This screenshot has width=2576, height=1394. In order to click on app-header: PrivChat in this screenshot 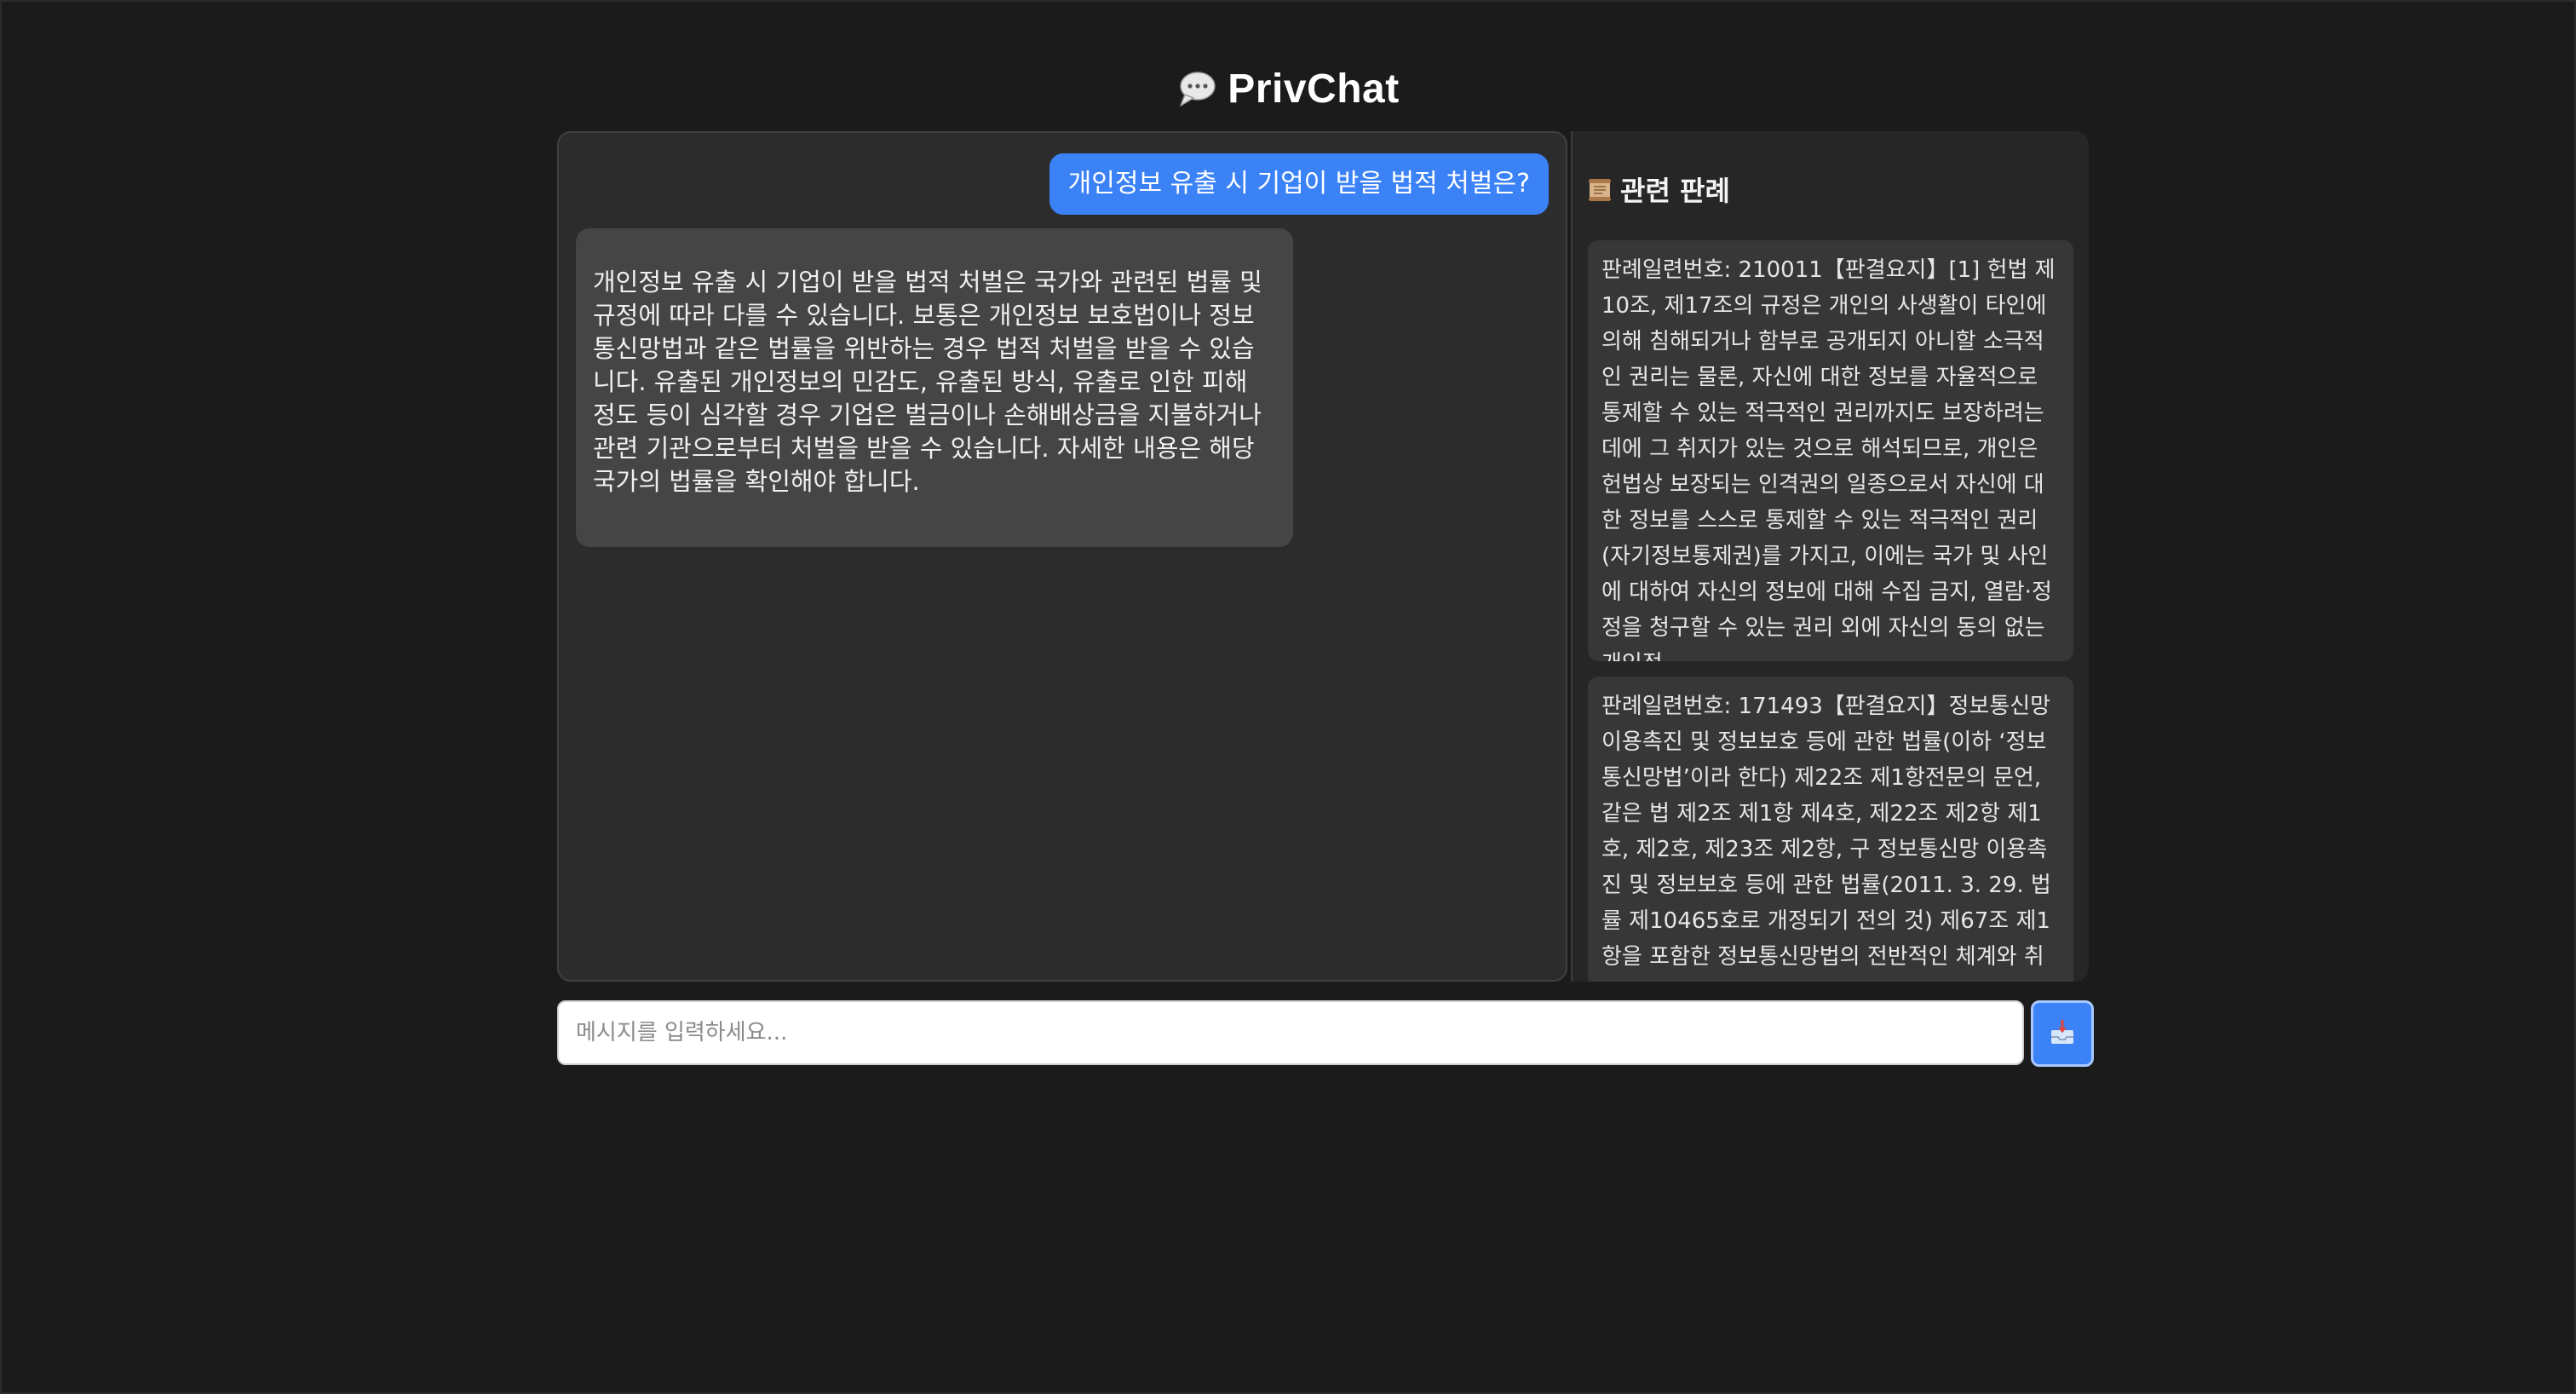, I will do `click(1288, 89)`.